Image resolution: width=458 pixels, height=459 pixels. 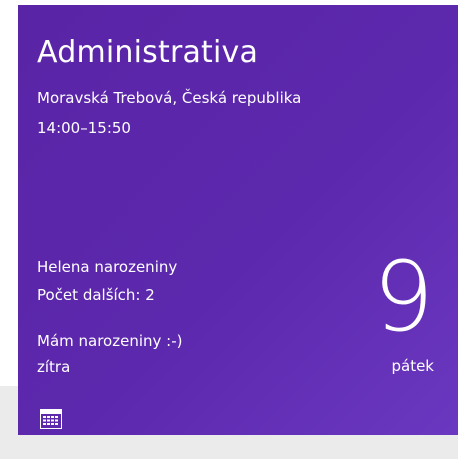 What do you see at coordinates (412, 366) in the screenshot?
I see `day-name: pátek` at bounding box center [412, 366].